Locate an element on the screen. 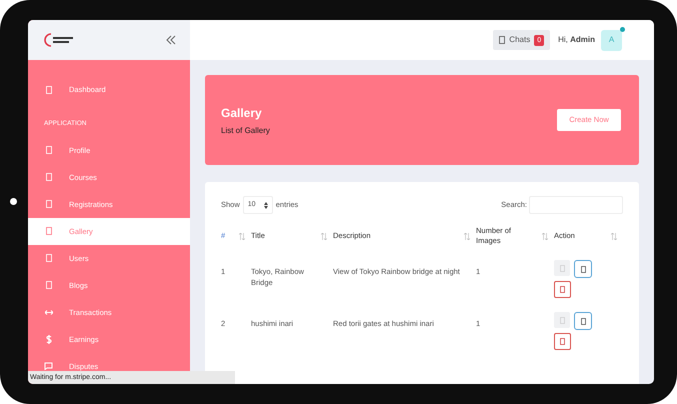 The width and height of the screenshot is (677, 404). chat-icon is located at coordinates (502, 40).